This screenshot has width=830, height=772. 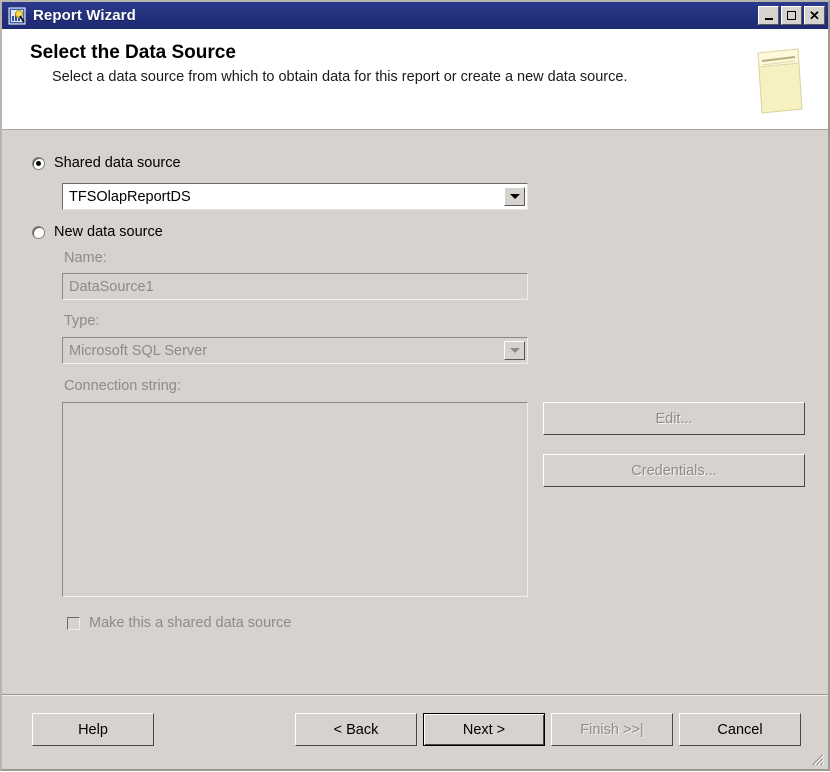 I want to click on close-icon: ✕, so click(x=814, y=15).